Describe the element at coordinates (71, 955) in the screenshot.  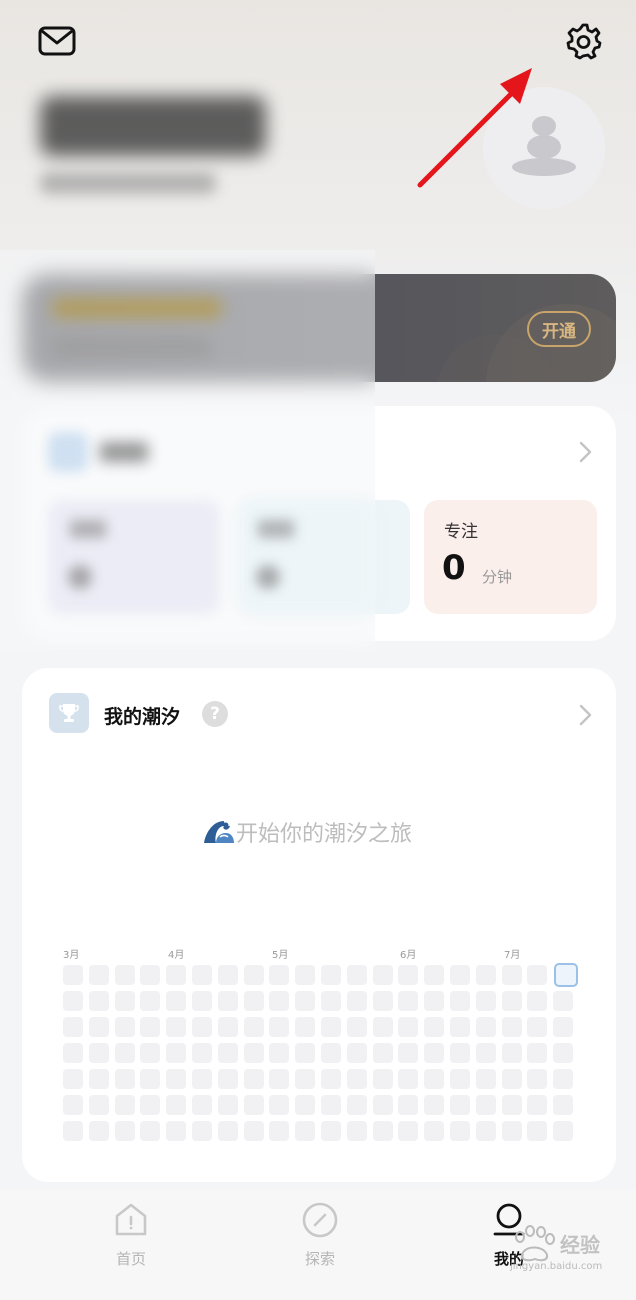
I see `month-label: 3月` at that location.